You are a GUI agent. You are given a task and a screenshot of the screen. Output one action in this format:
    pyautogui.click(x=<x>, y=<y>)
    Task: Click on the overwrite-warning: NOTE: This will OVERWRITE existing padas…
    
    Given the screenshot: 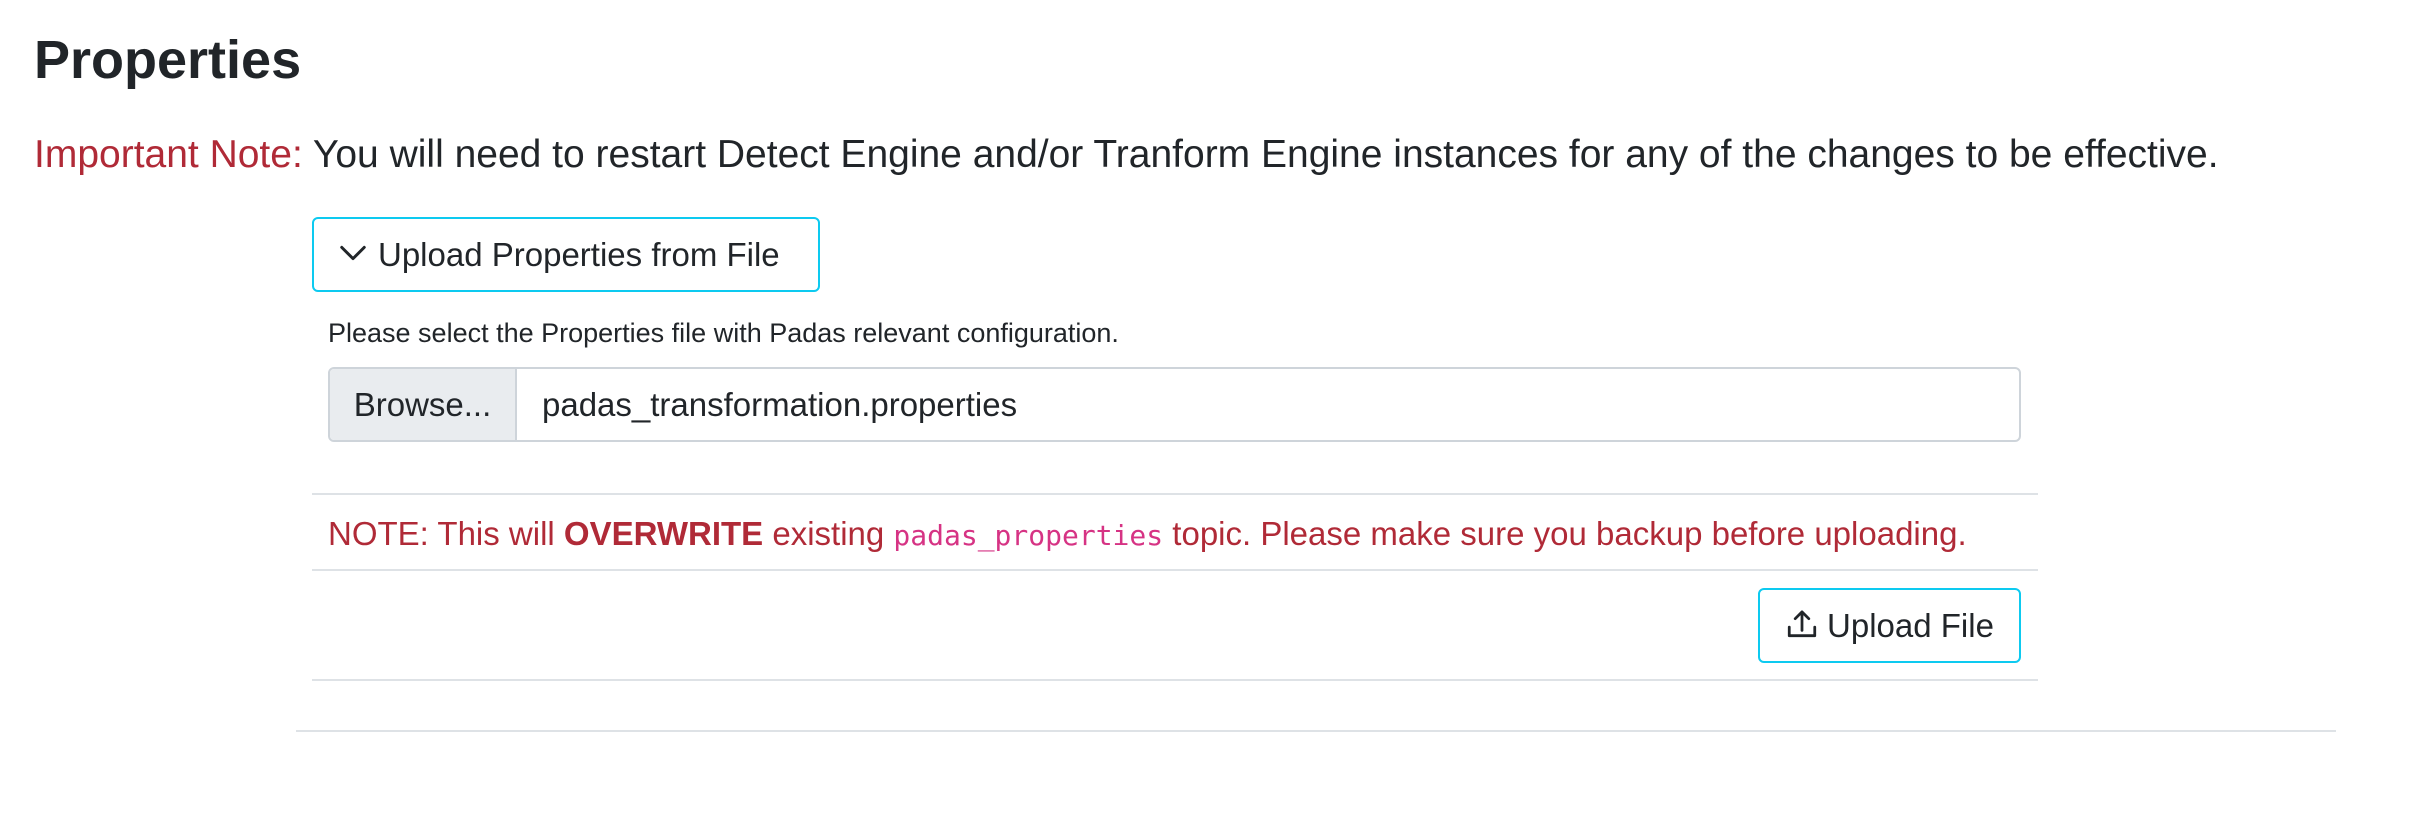 What is the action you would take?
    pyautogui.click(x=1147, y=535)
    